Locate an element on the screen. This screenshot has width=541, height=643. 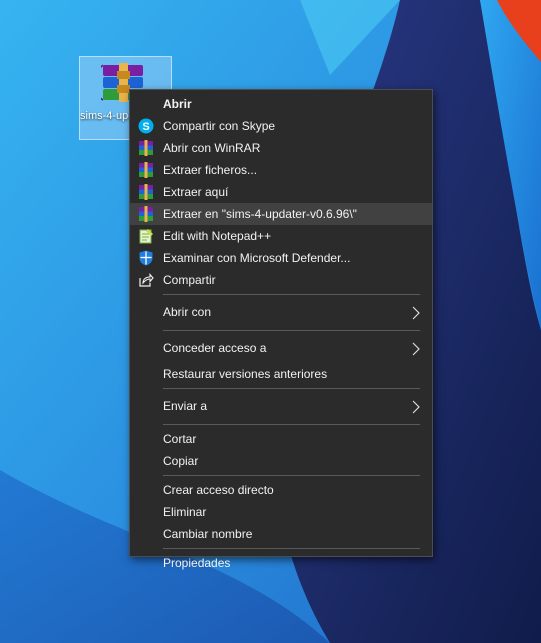
menu-item-label: Eliminar is located at coordinates (185, 512).